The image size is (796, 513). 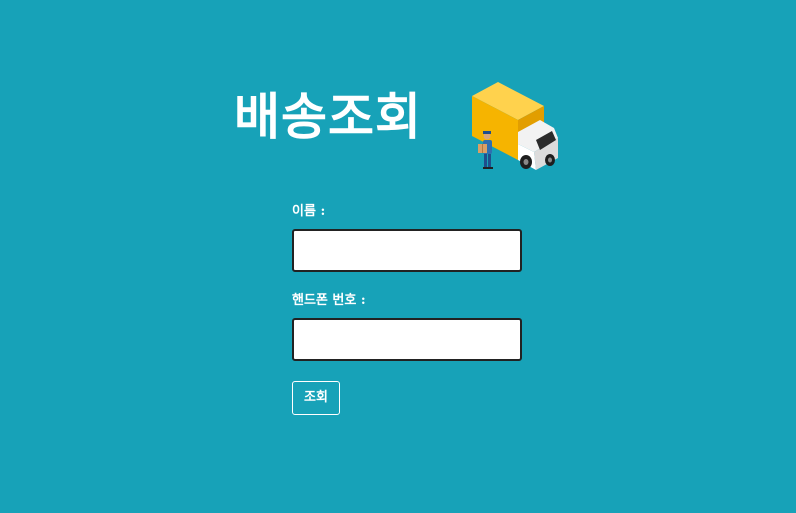 I want to click on page-title: 배송조회, so click(x=328, y=117).